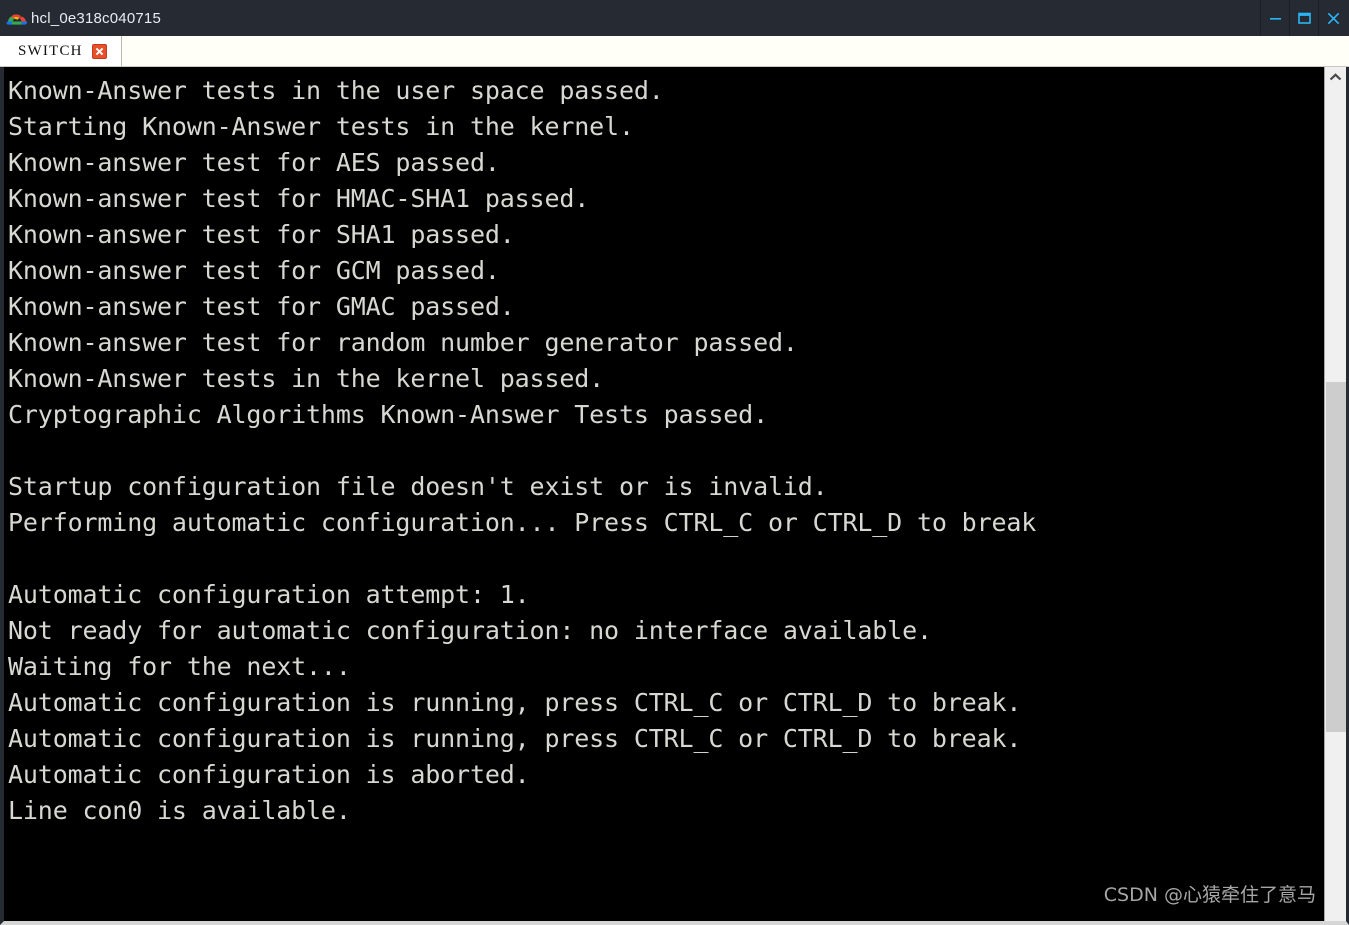 Image resolution: width=1349 pixels, height=925 pixels. What do you see at coordinates (261, 306) in the screenshot?
I see `terminal-line: Known-answer test for GMAC passed.` at bounding box center [261, 306].